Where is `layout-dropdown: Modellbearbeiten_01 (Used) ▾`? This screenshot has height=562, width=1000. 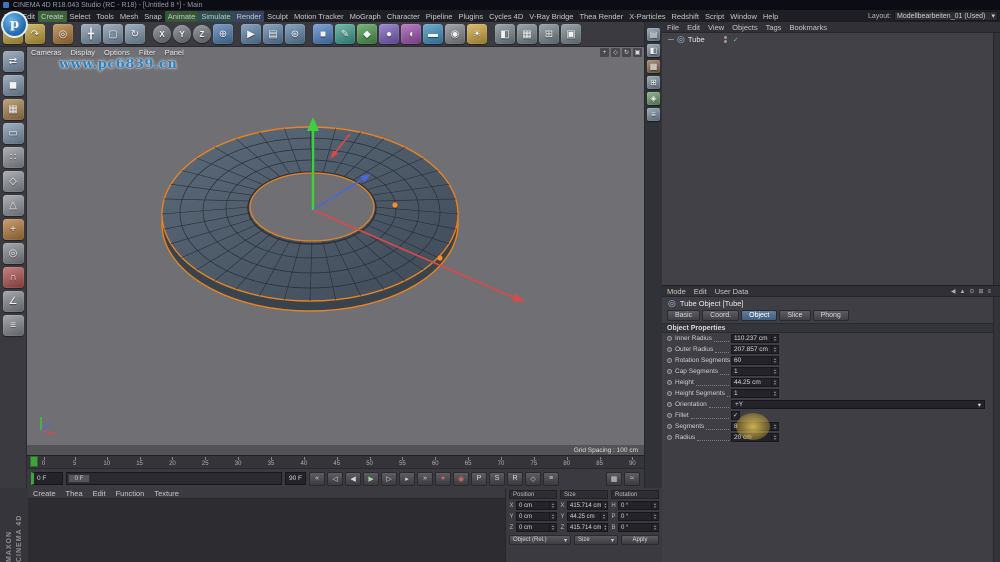 layout-dropdown: Modellbearbeiten_01 (Used) ▾ is located at coordinates (946, 16).